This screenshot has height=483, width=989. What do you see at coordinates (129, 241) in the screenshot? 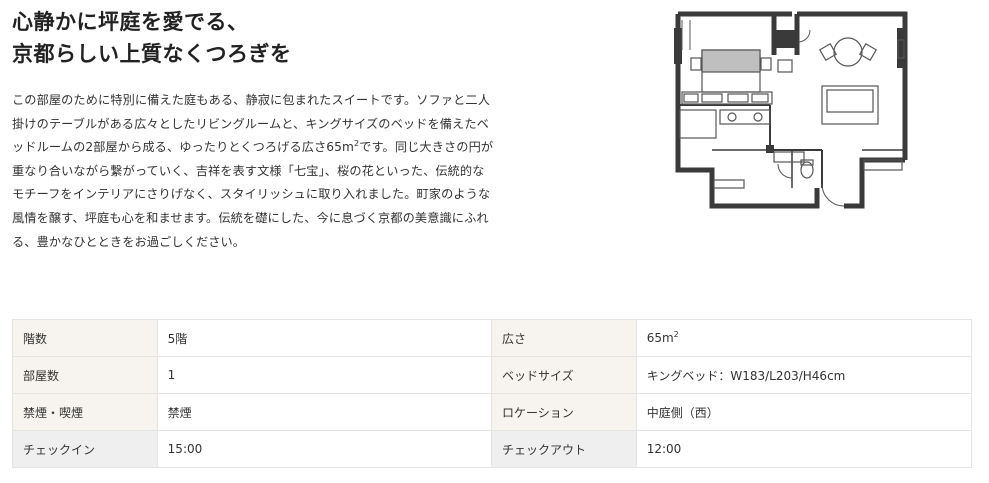
I see `description-line: る、豊かなひとときをお過ごしください。` at bounding box center [129, 241].